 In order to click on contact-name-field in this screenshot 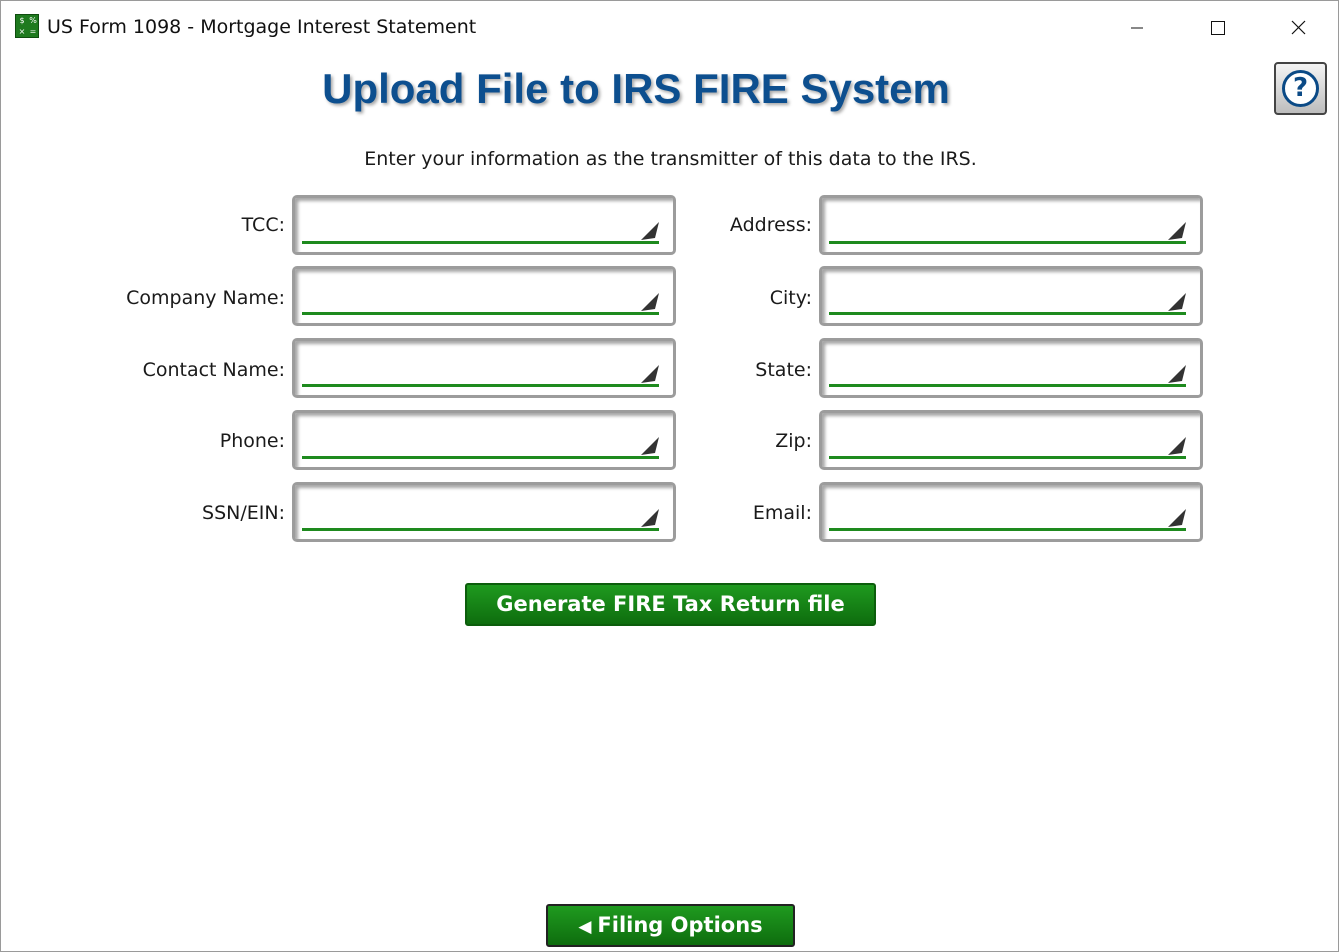, I will do `click(484, 368)`.